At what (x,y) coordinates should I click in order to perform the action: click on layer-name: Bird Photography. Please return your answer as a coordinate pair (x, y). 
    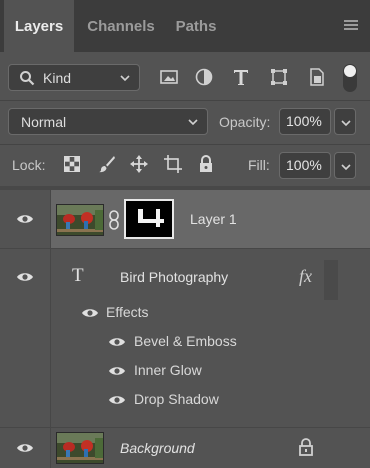
    Looking at the image, I should click on (174, 277).